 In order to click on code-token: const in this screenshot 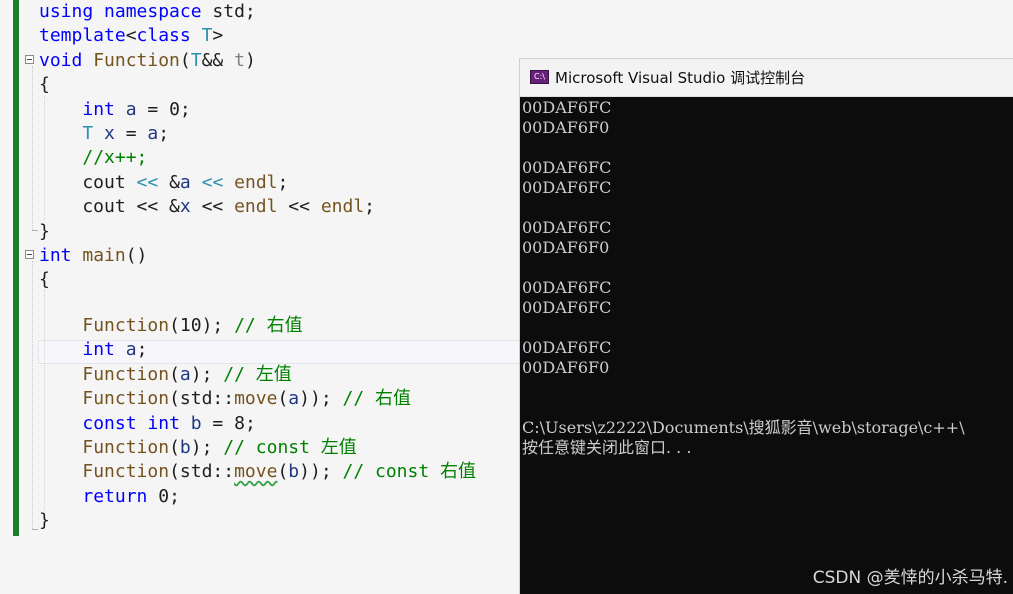, I will do `click(109, 423)`.